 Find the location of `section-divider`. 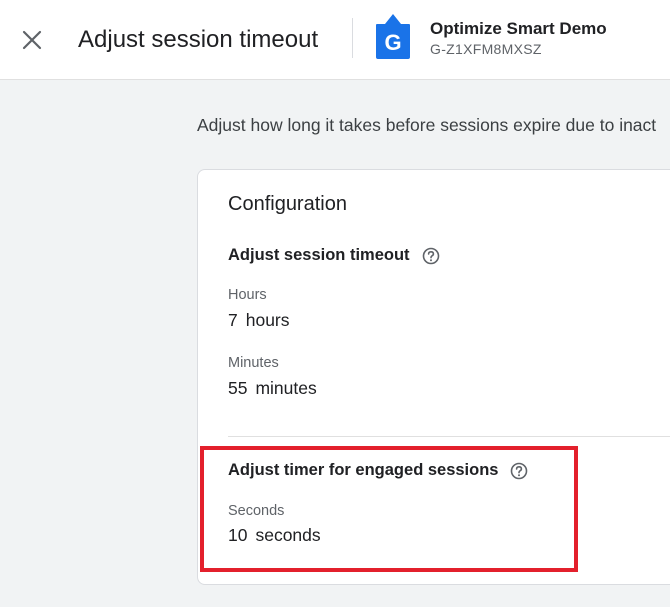

section-divider is located at coordinates (449, 436).